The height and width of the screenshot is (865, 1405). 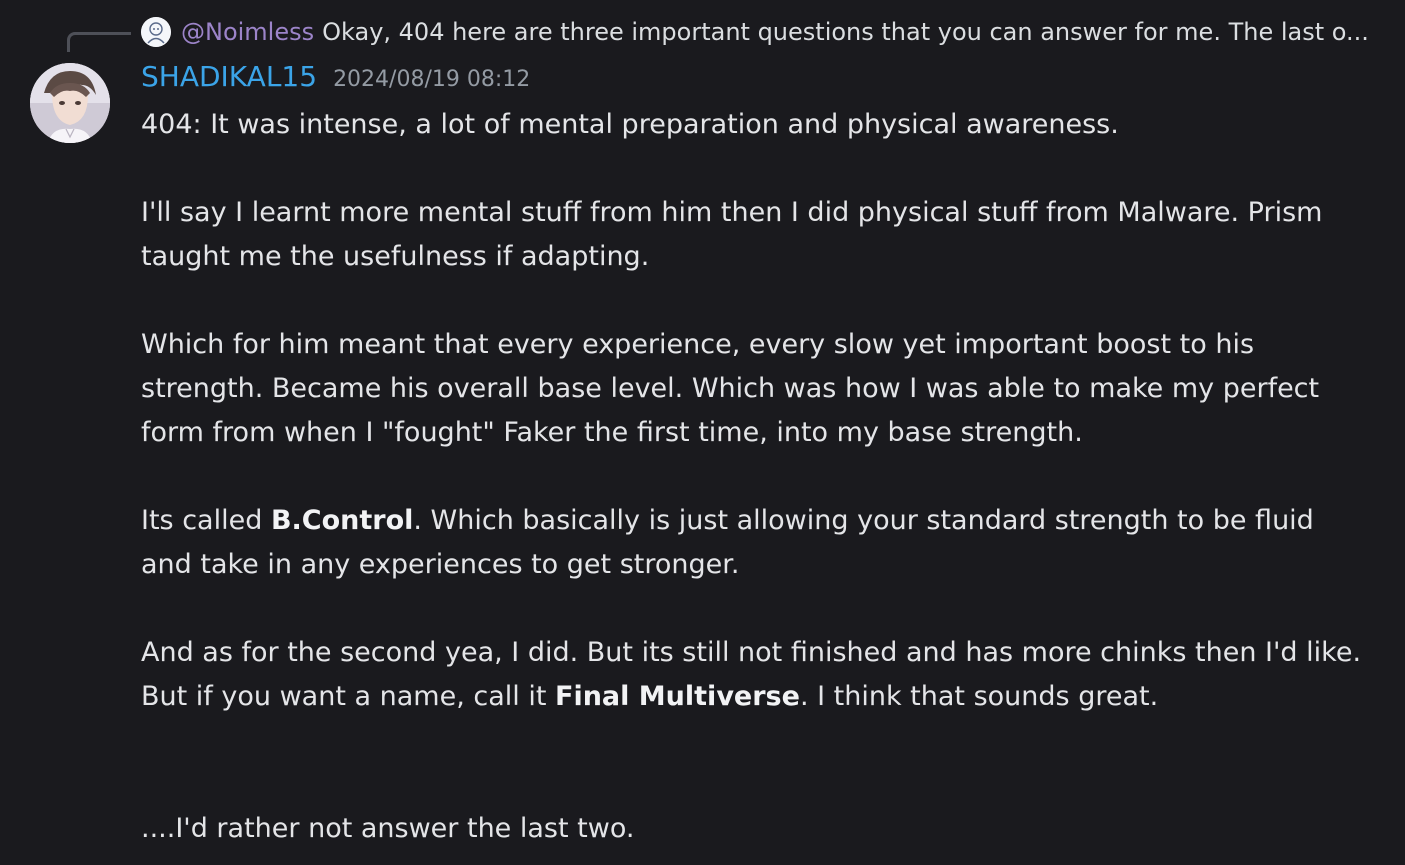 What do you see at coordinates (156, 32) in the screenshot?
I see `reply-author-avatar` at bounding box center [156, 32].